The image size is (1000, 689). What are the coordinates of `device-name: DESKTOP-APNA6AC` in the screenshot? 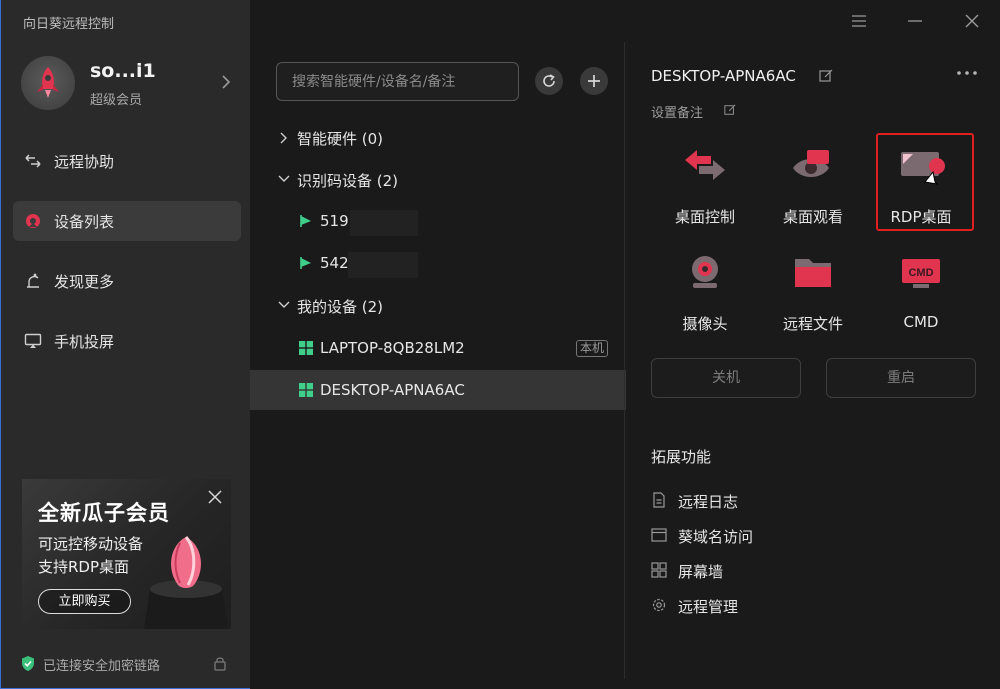 It's located at (392, 390).